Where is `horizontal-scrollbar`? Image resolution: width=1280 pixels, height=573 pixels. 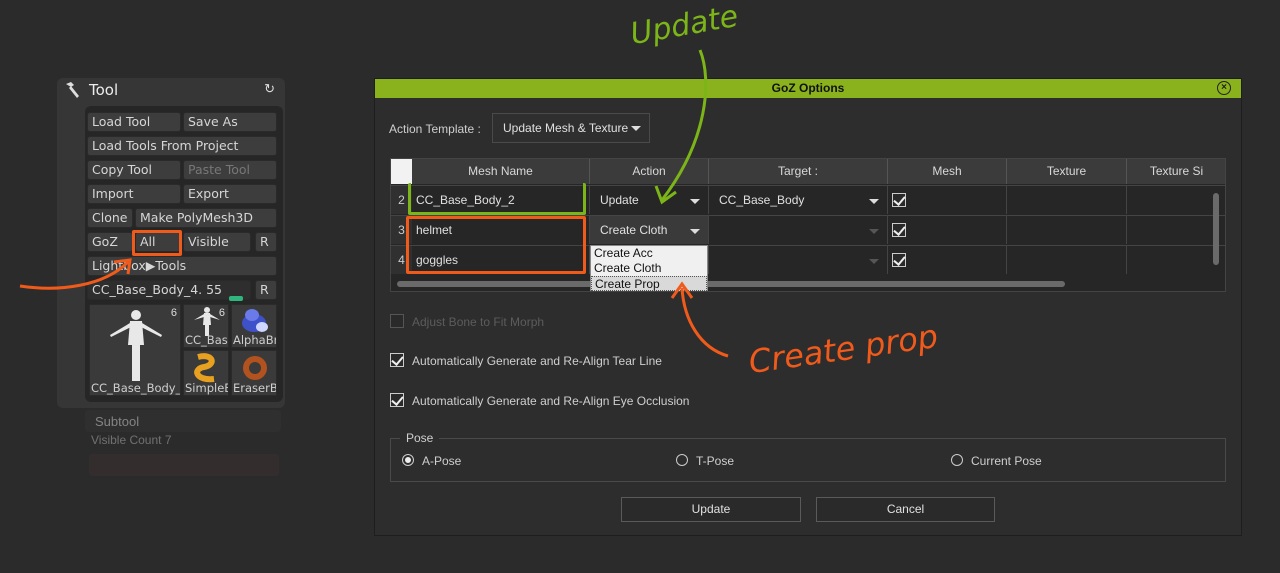
horizontal-scrollbar is located at coordinates (731, 284).